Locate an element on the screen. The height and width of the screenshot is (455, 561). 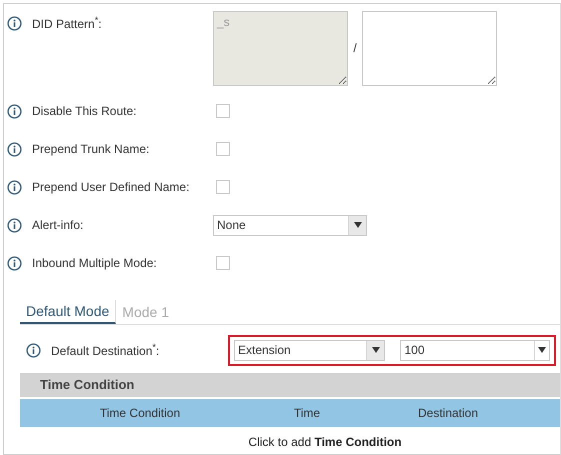
destination-select: 100 is located at coordinates (475, 350).